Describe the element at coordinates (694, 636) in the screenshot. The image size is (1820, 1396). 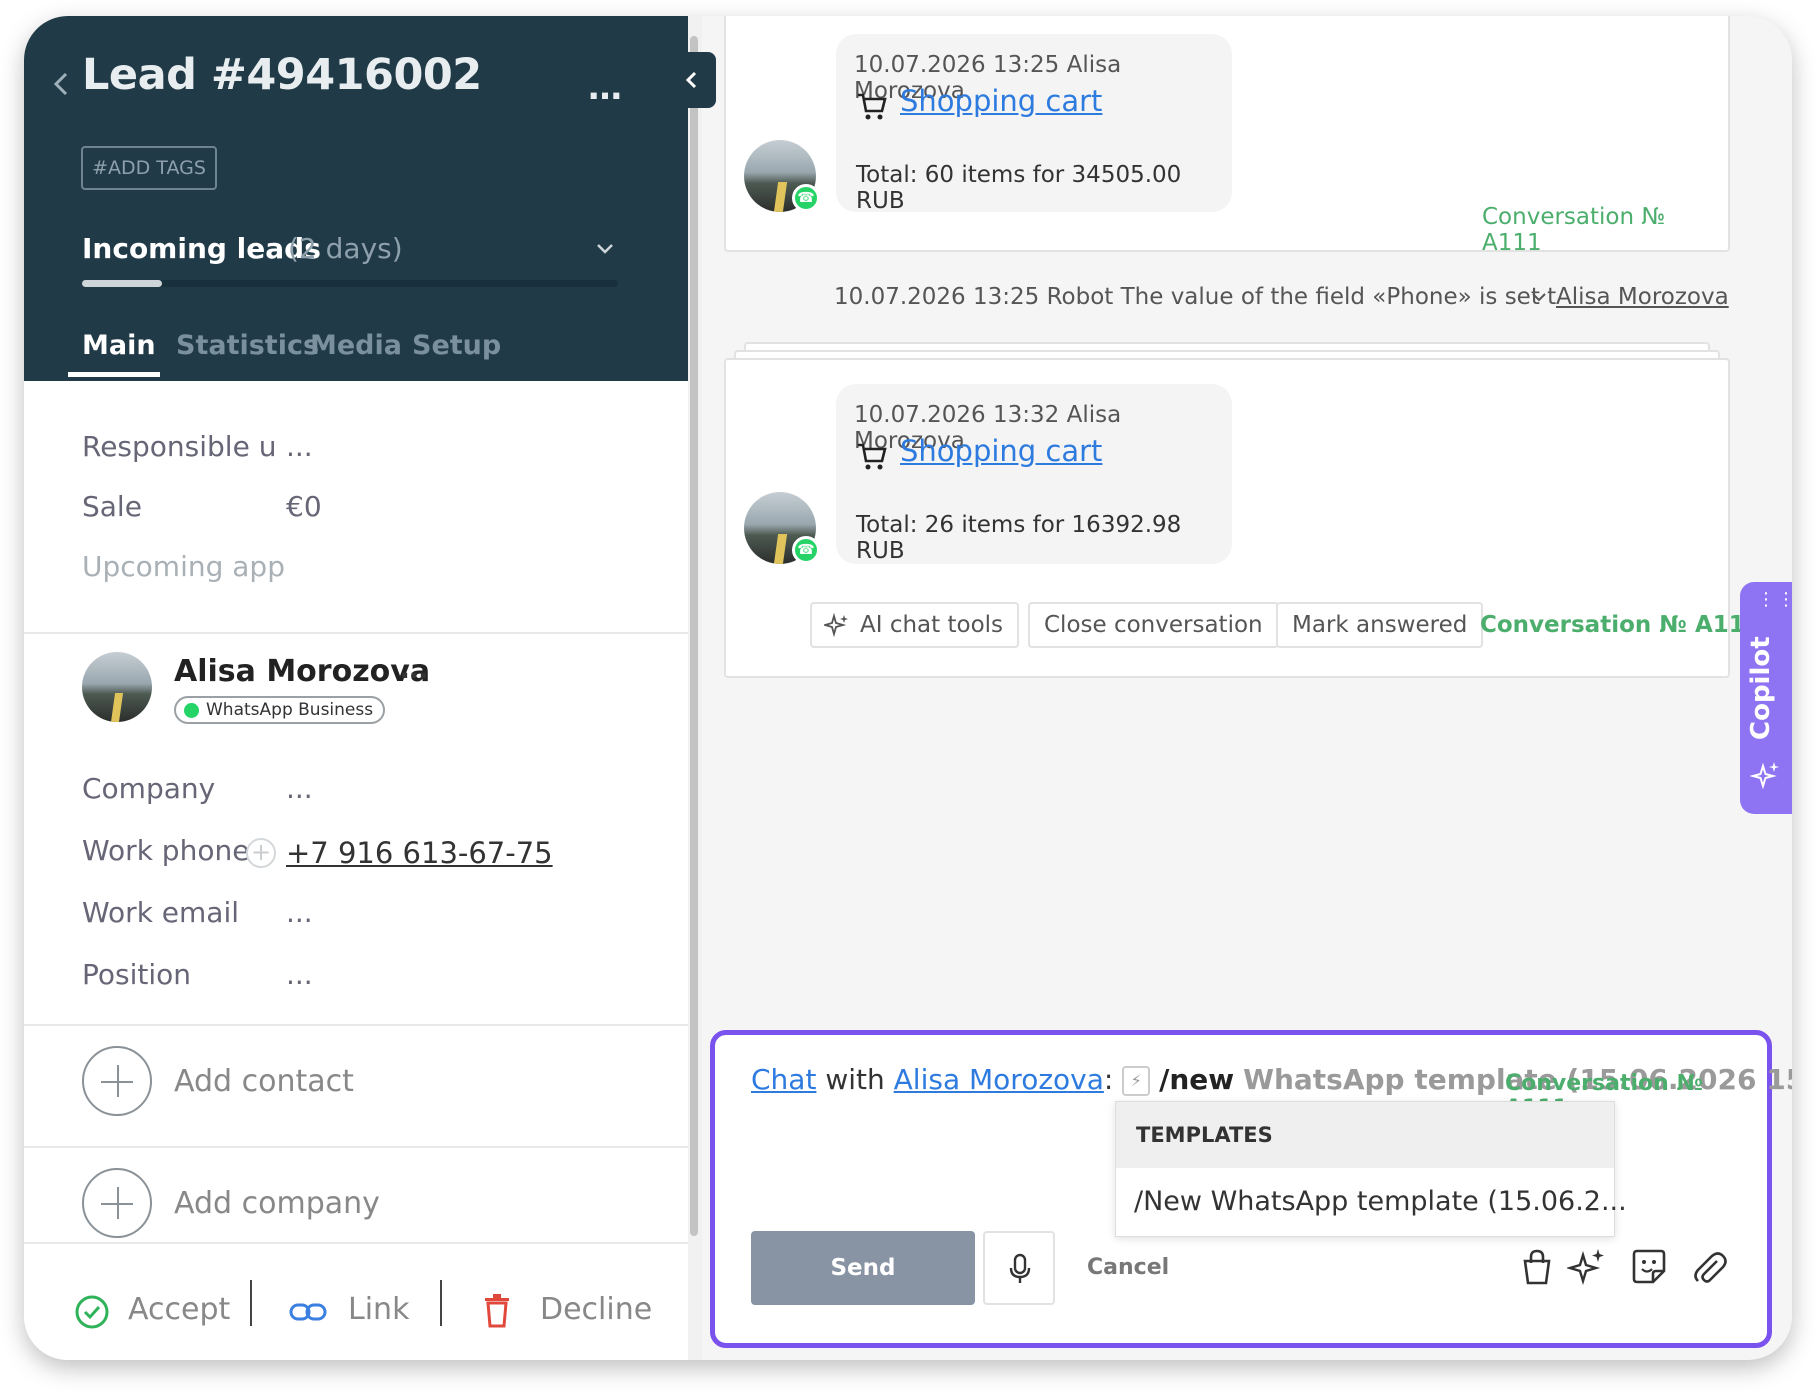
I see `left-scrollbar-thumb` at that location.